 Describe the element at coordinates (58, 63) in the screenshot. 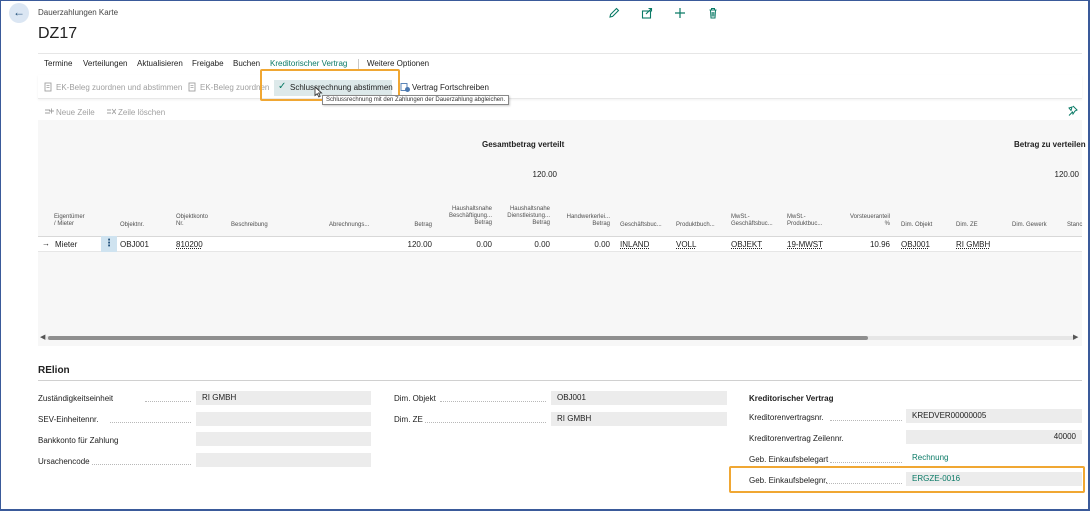

I see `menu-termine: Termine` at that location.